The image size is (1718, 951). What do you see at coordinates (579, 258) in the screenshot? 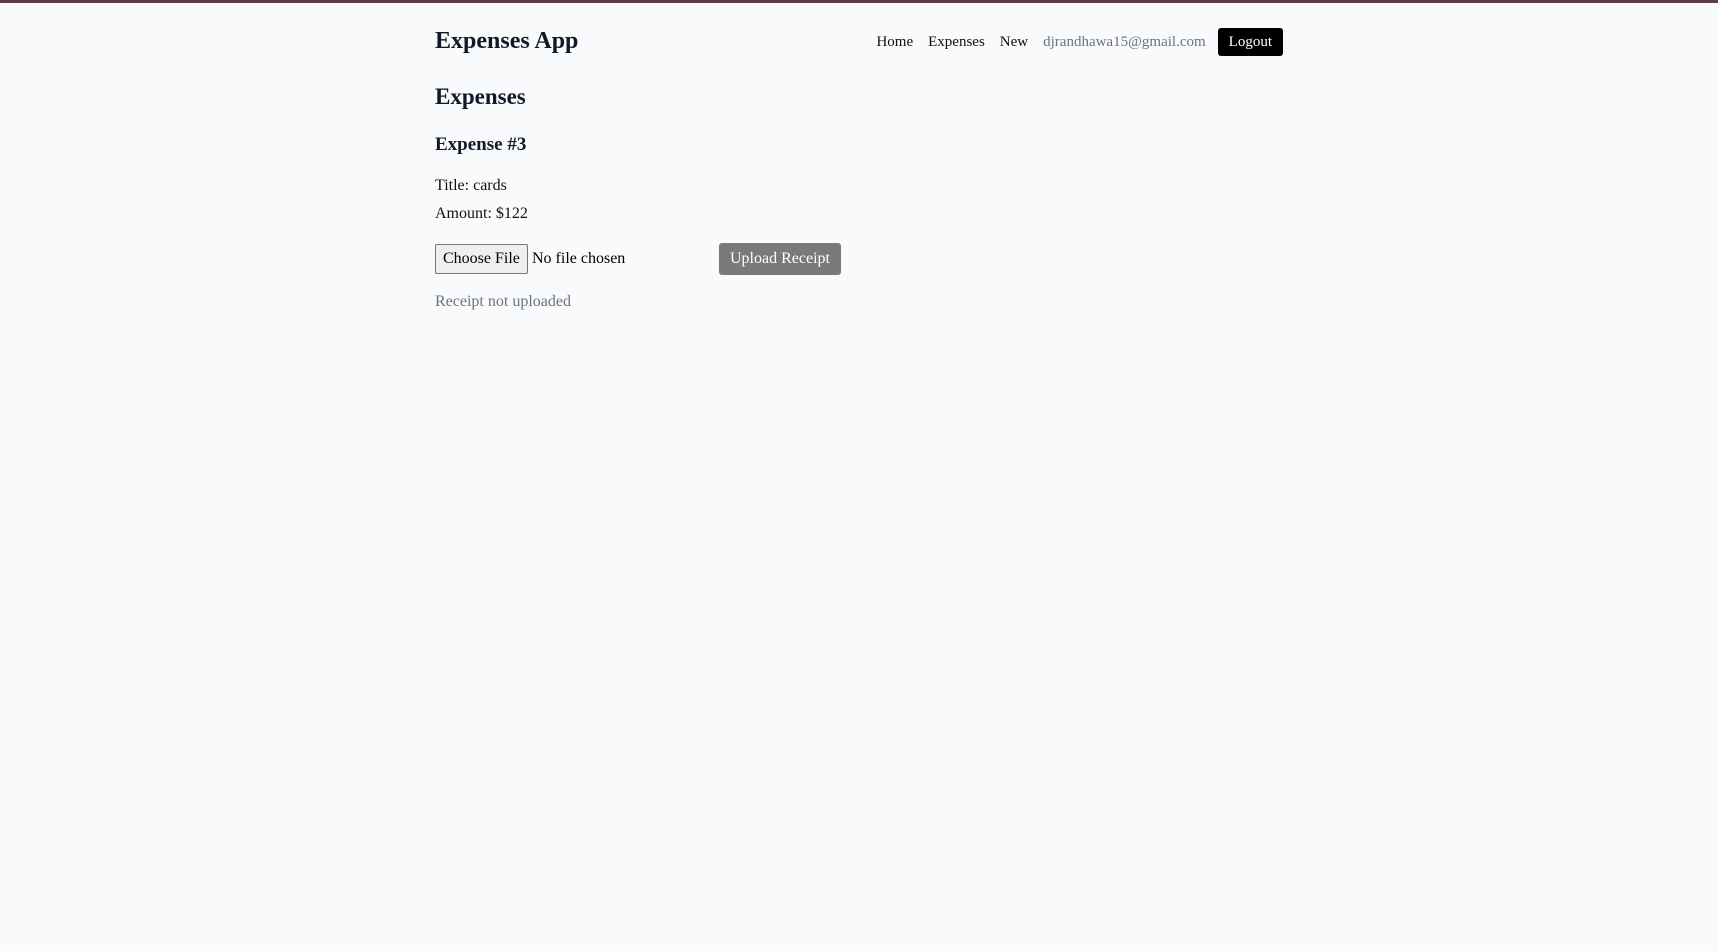
I see `file-chosen-status: No file chosen` at bounding box center [579, 258].